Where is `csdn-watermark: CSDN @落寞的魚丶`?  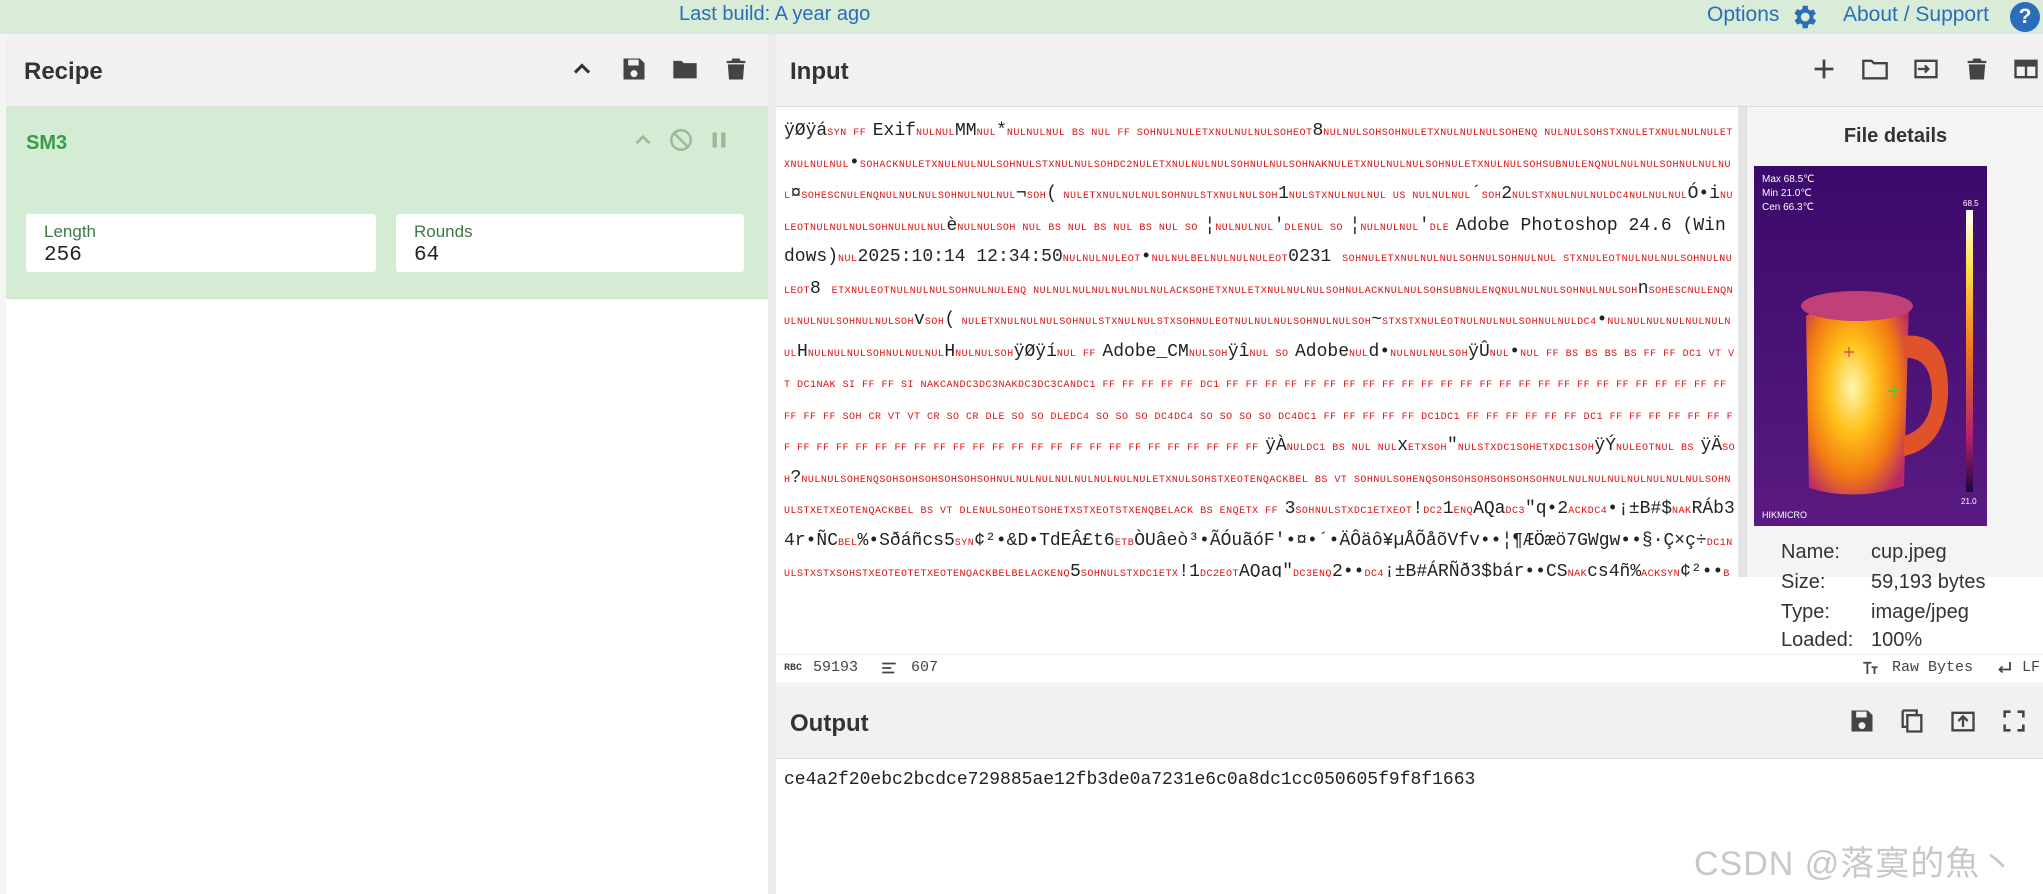
csdn-watermark: CSDN @落寞的魚丶 is located at coordinates (1855, 864).